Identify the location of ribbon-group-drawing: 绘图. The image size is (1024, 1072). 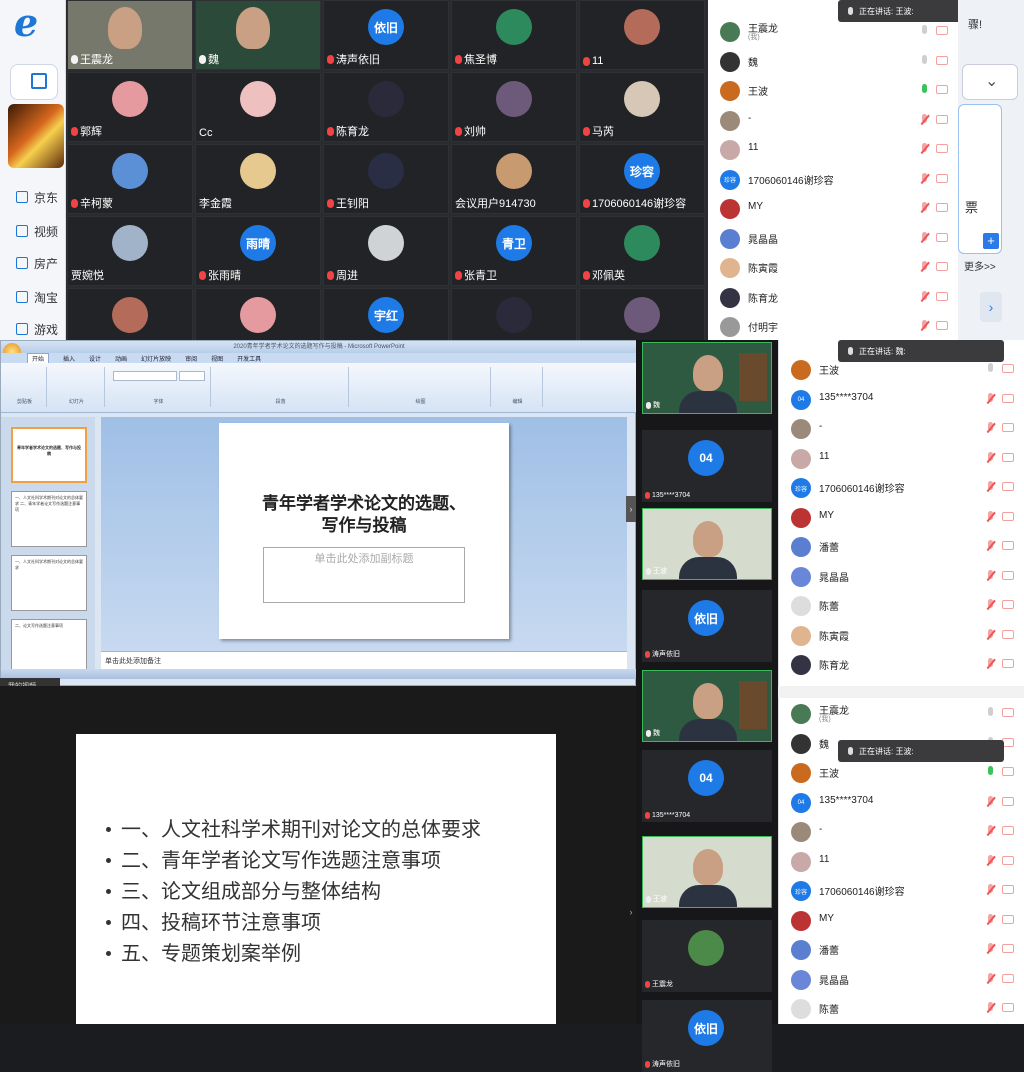
(421, 387).